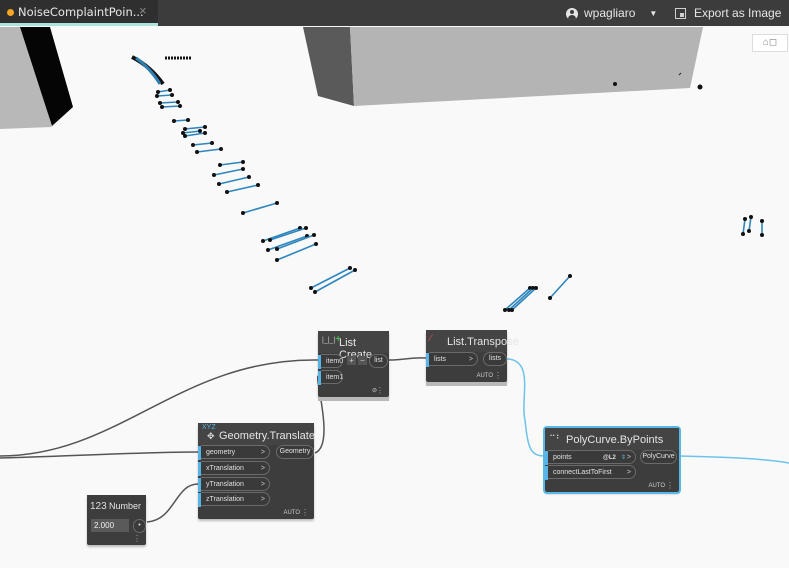 This screenshot has width=789, height=568. I want to click on export-label: Export as Image, so click(738, 13).